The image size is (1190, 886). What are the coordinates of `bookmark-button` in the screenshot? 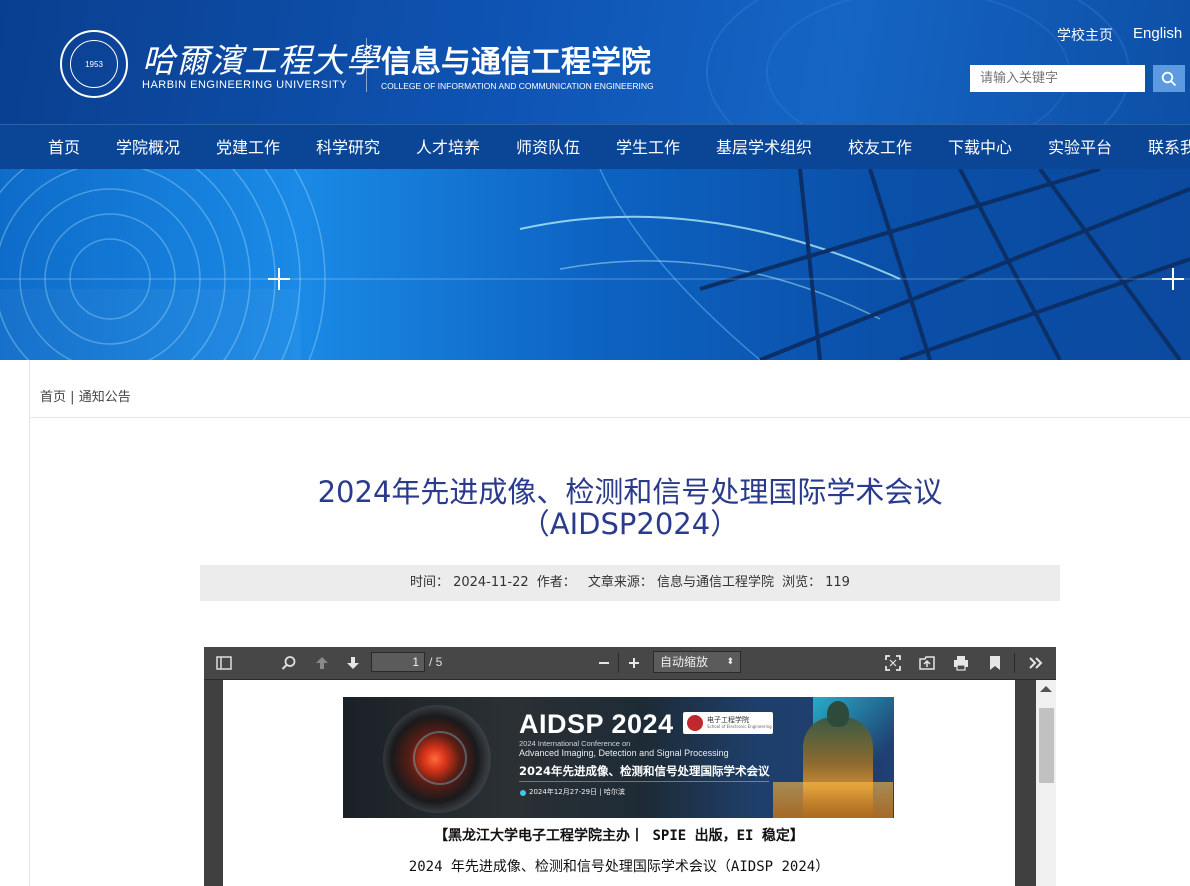 It's located at (995, 663).